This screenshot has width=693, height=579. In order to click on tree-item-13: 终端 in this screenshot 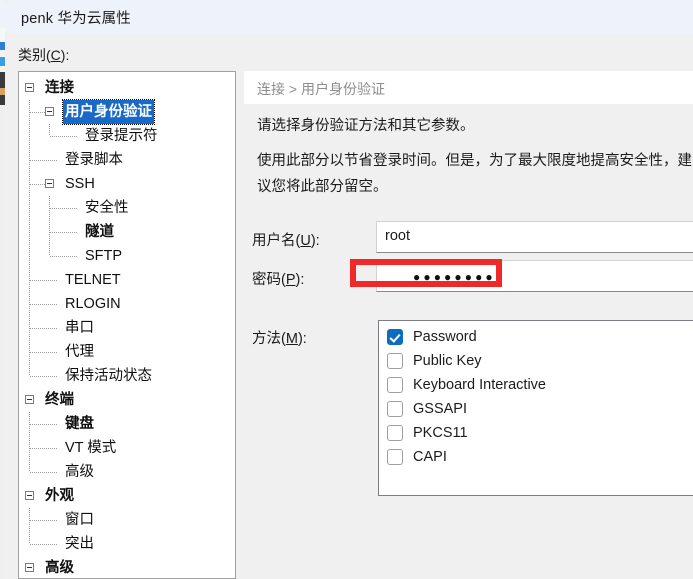, I will do `click(127, 400)`.